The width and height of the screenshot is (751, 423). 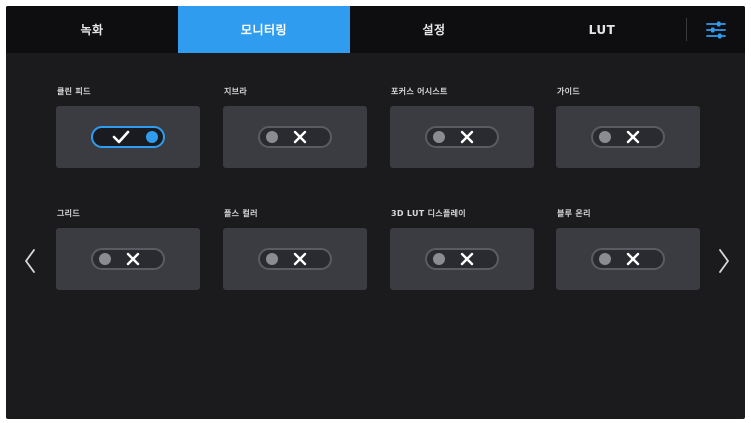 I want to click on tab-monitoring: 모니터링, so click(x=264, y=29).